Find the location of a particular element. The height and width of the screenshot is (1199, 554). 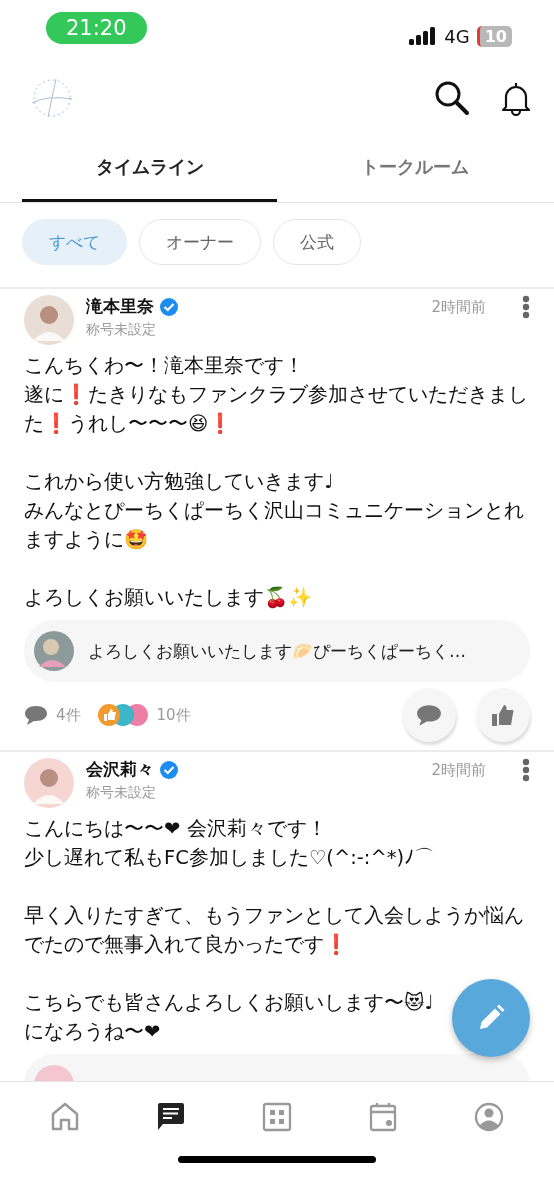

battery-level: 10 is located at coordinates (494, 36).